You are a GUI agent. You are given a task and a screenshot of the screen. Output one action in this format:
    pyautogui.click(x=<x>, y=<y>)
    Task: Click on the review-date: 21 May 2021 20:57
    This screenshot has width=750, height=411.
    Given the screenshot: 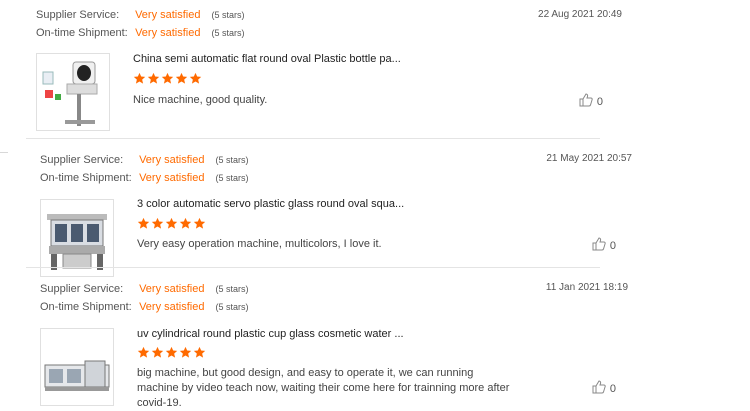 What is the action you would take?
    pyautogui.click(x=589, y=158)
    